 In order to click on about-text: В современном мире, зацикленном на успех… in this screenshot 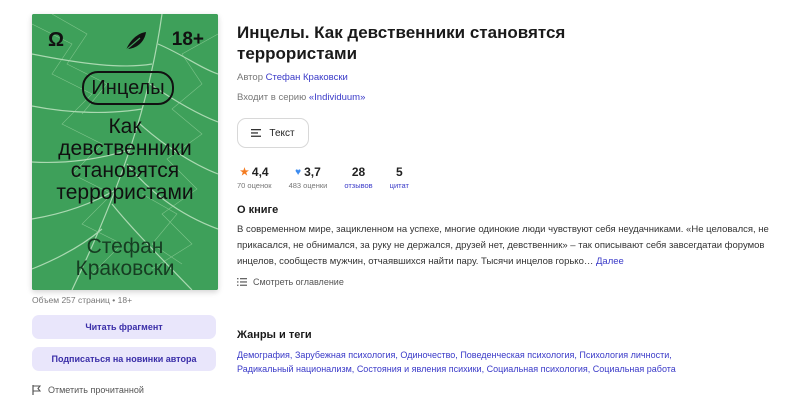, I will do `click(507, 246)`.